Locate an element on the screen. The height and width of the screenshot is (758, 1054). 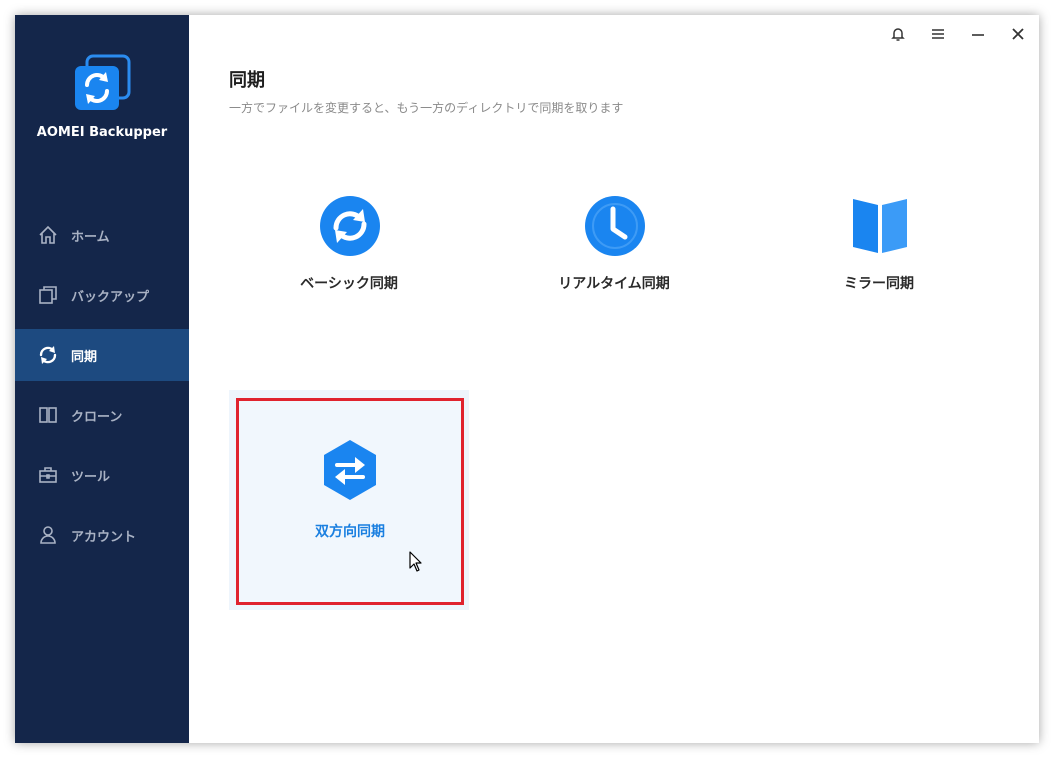
sidebar-item-label: ホーム is located at coordinates (90, 237).